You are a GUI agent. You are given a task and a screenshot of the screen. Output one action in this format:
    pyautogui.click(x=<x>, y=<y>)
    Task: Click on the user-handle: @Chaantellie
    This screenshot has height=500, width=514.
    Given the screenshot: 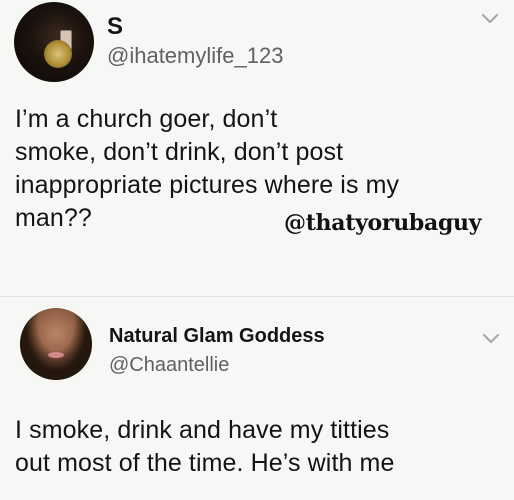 What is the action you would take?
    pyautogui.click(x=169, y=365)
    